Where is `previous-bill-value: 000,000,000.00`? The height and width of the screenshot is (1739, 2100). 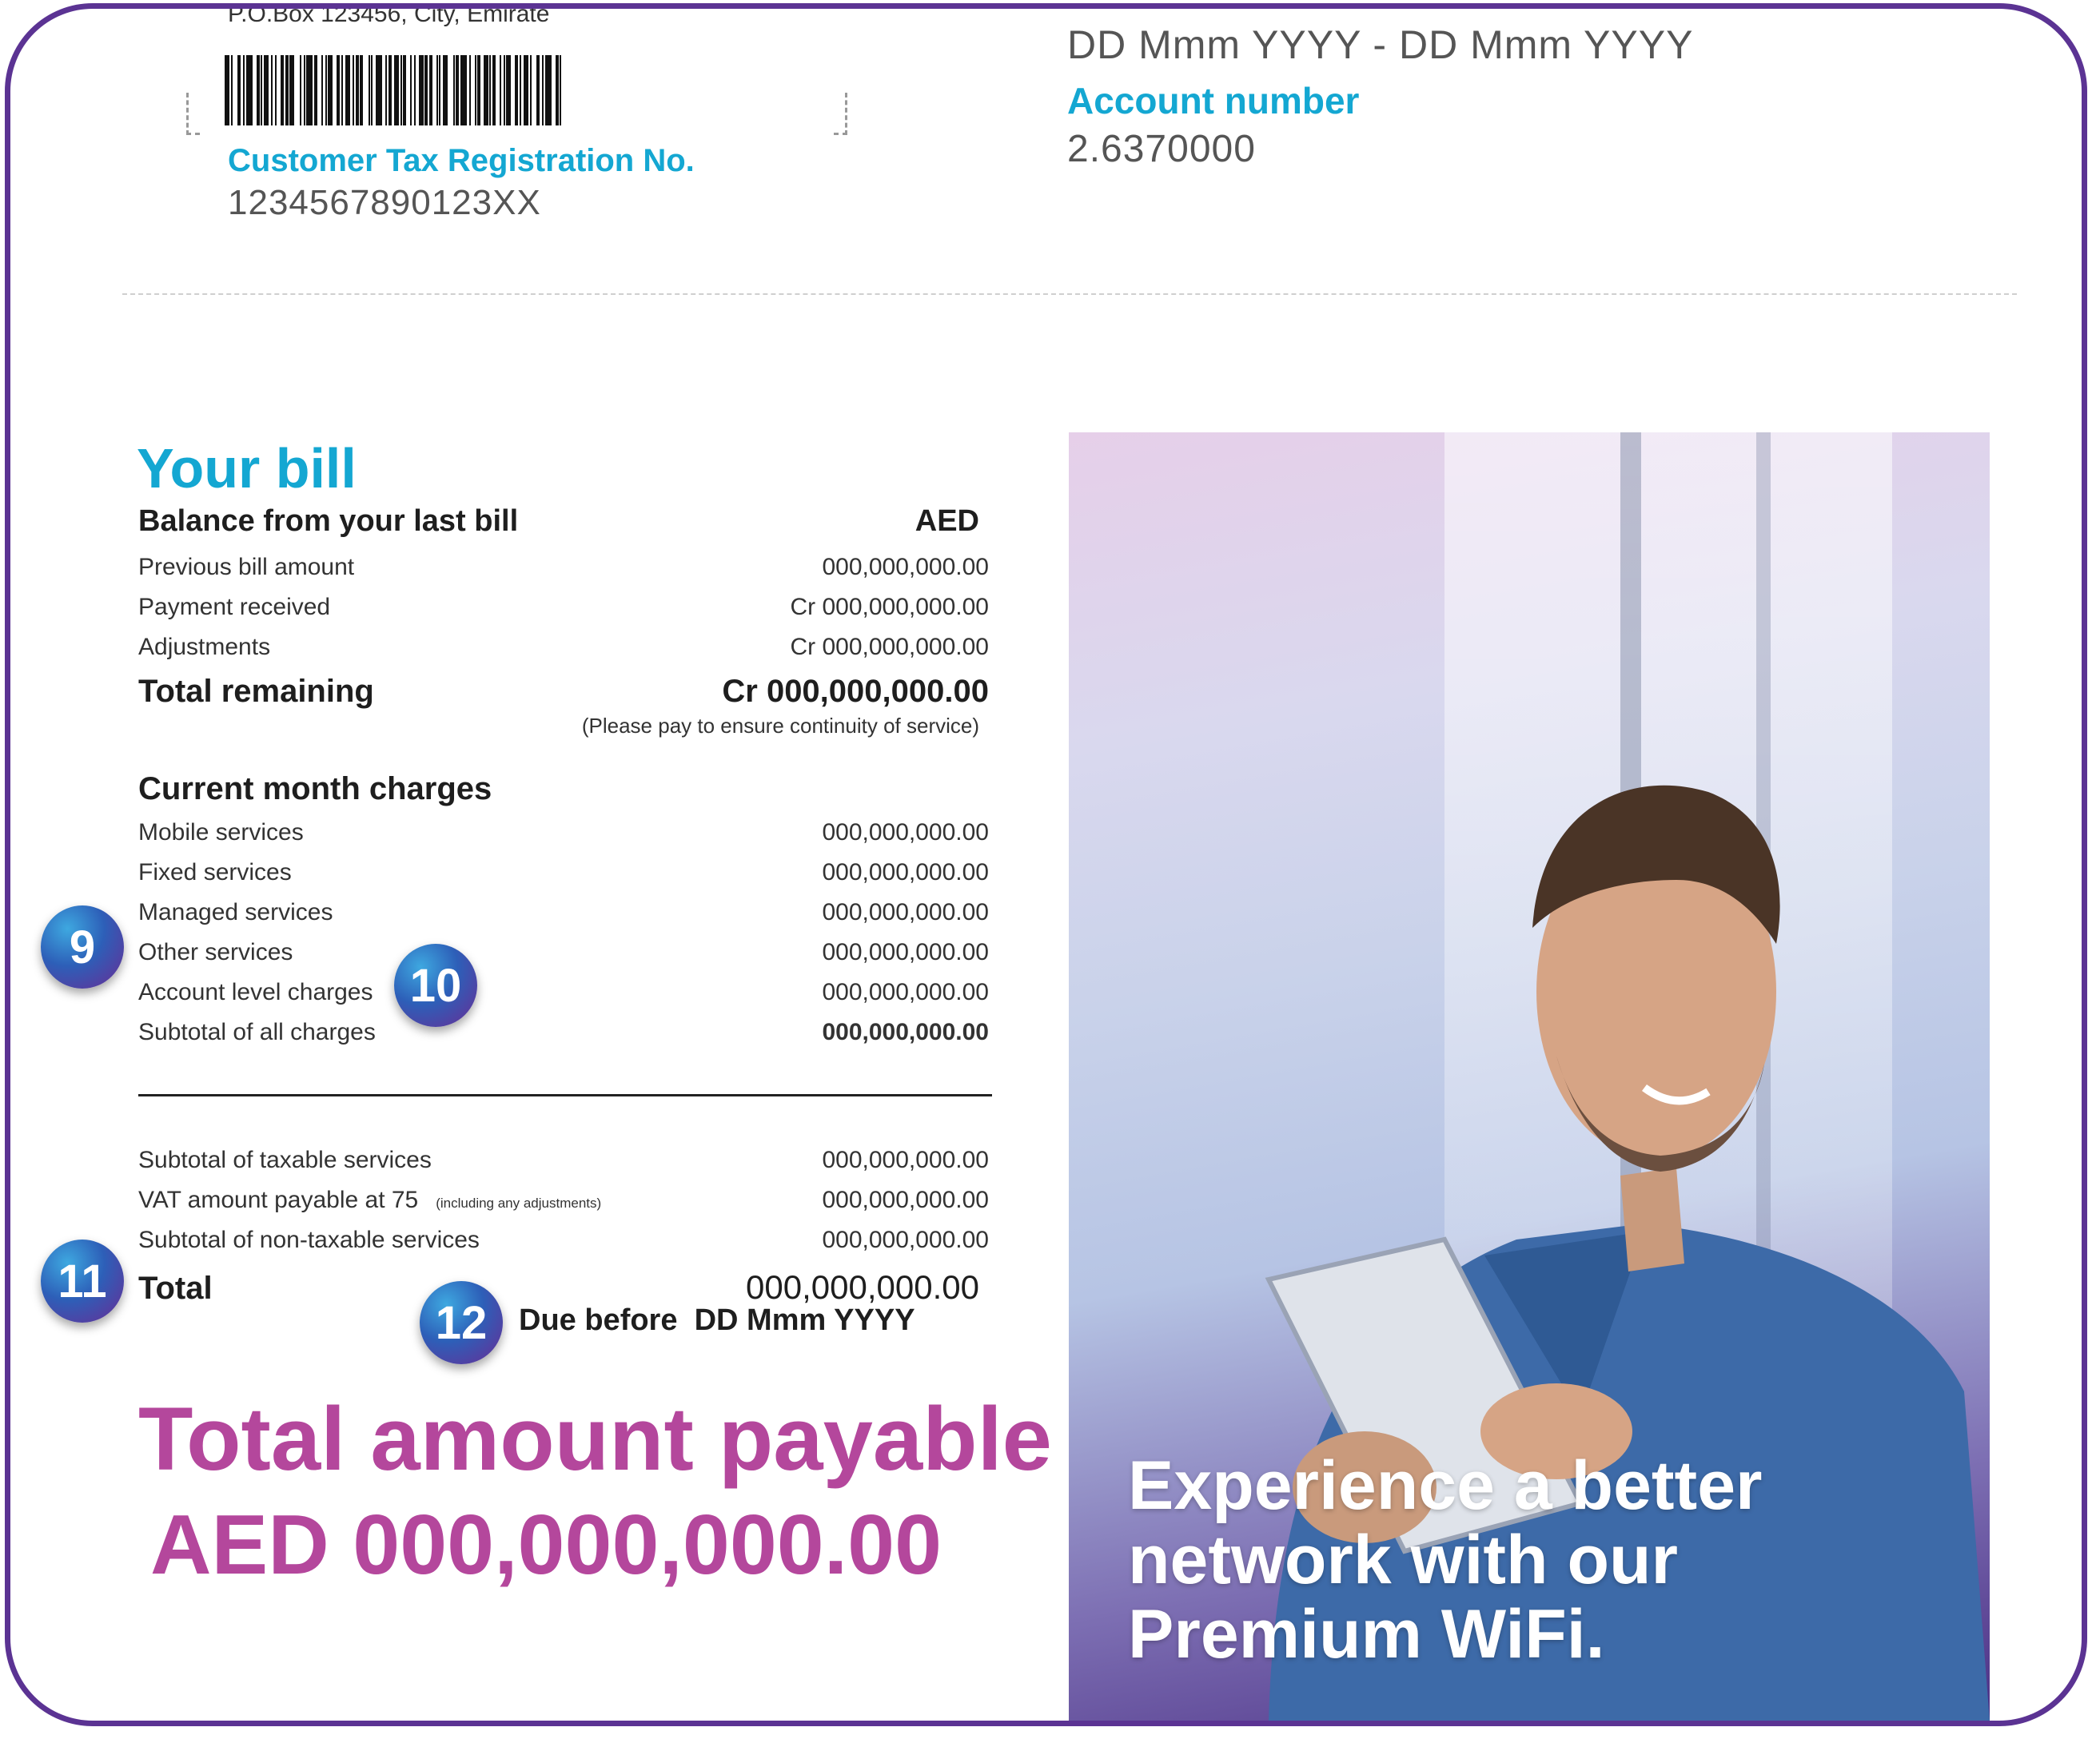 previous-bill-value: 000,000,000.00 is located at coordinates (906, 567).